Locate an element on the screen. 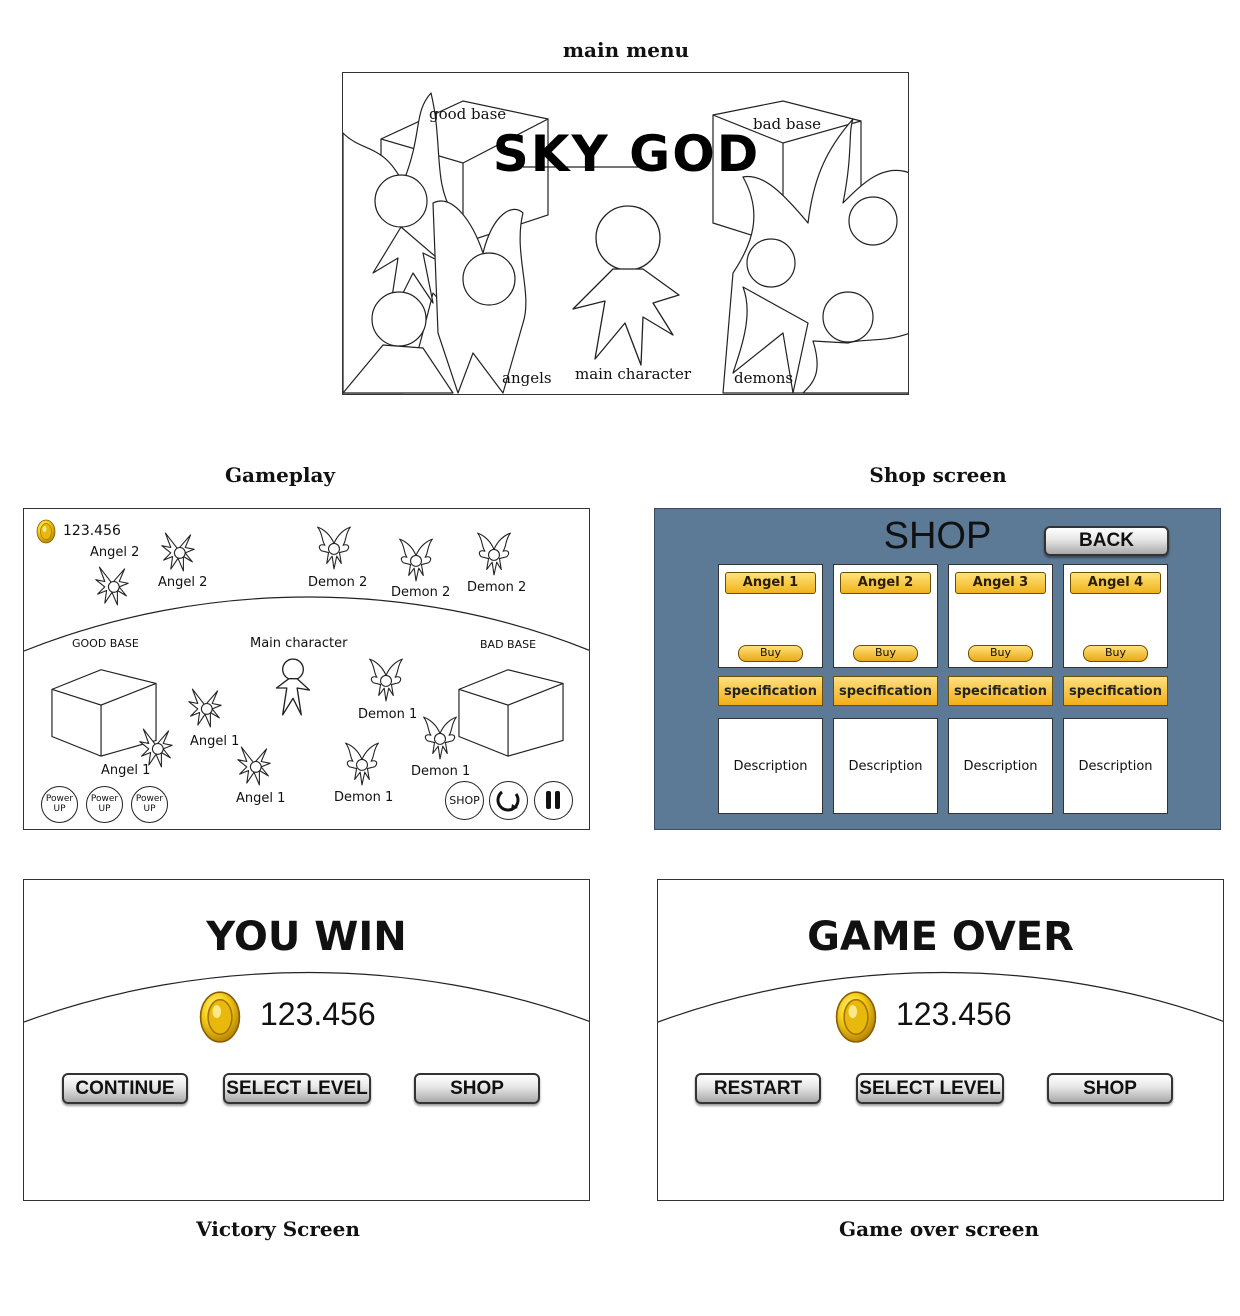 The width and height of the screenshot is (1240, 1316). shop-item-card: Angel 2 Buy is located at coordinates (885, 616).